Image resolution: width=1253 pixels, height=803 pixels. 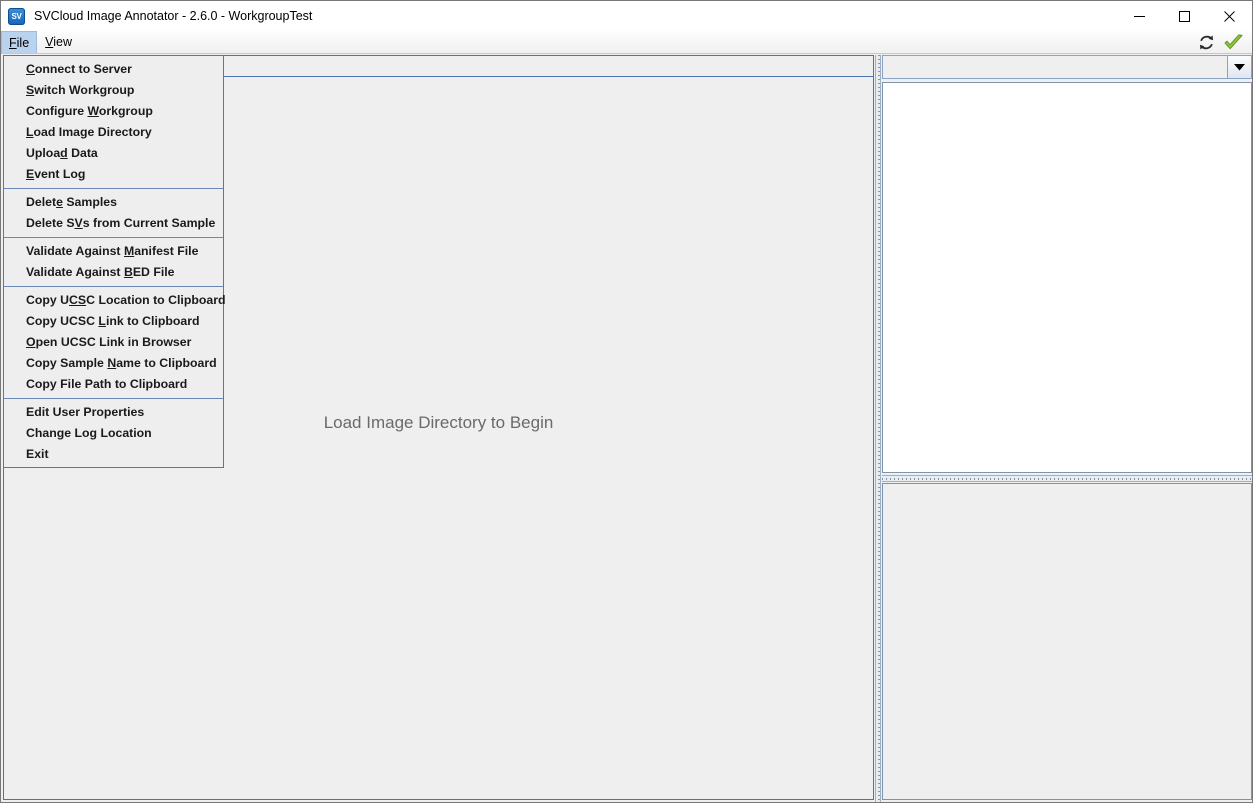 What do you see at coordinates (113, 153) in the screenshot?
I see `menu-item-upload-data: Upload Data` at bounding box center [113, 153].